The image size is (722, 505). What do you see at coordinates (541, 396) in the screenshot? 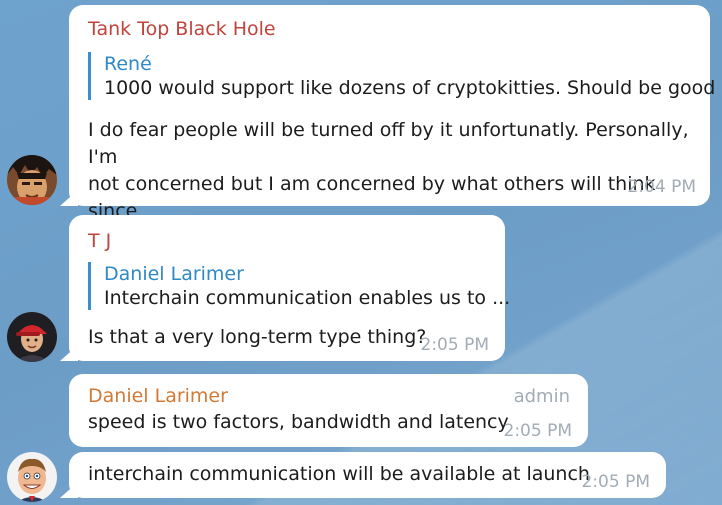
I see `admin-badge: admin` at bounding box center [541, 396].